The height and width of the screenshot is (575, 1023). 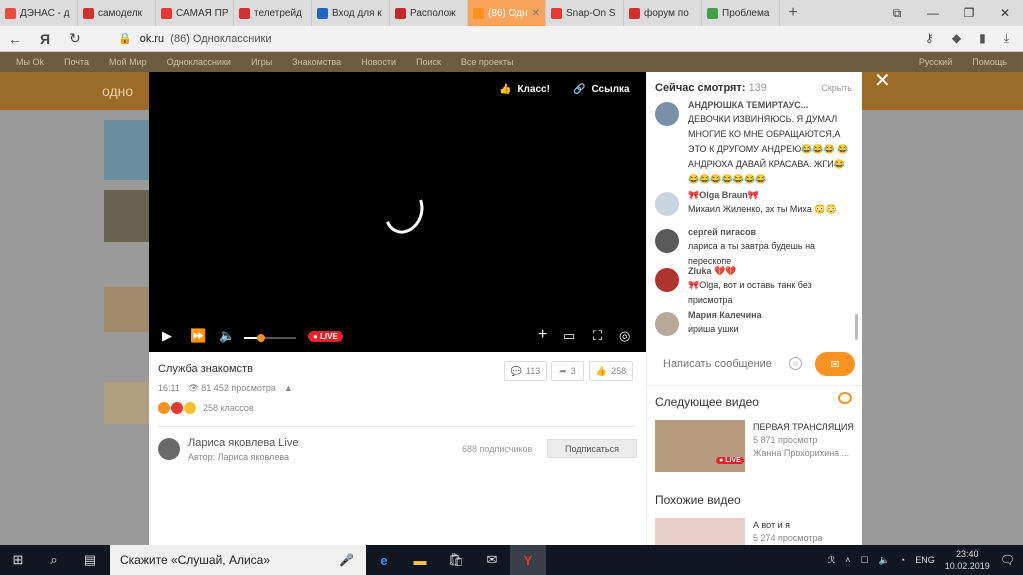 I want to click on site-nav-item: Знакомства, so click(x=316, y=62).